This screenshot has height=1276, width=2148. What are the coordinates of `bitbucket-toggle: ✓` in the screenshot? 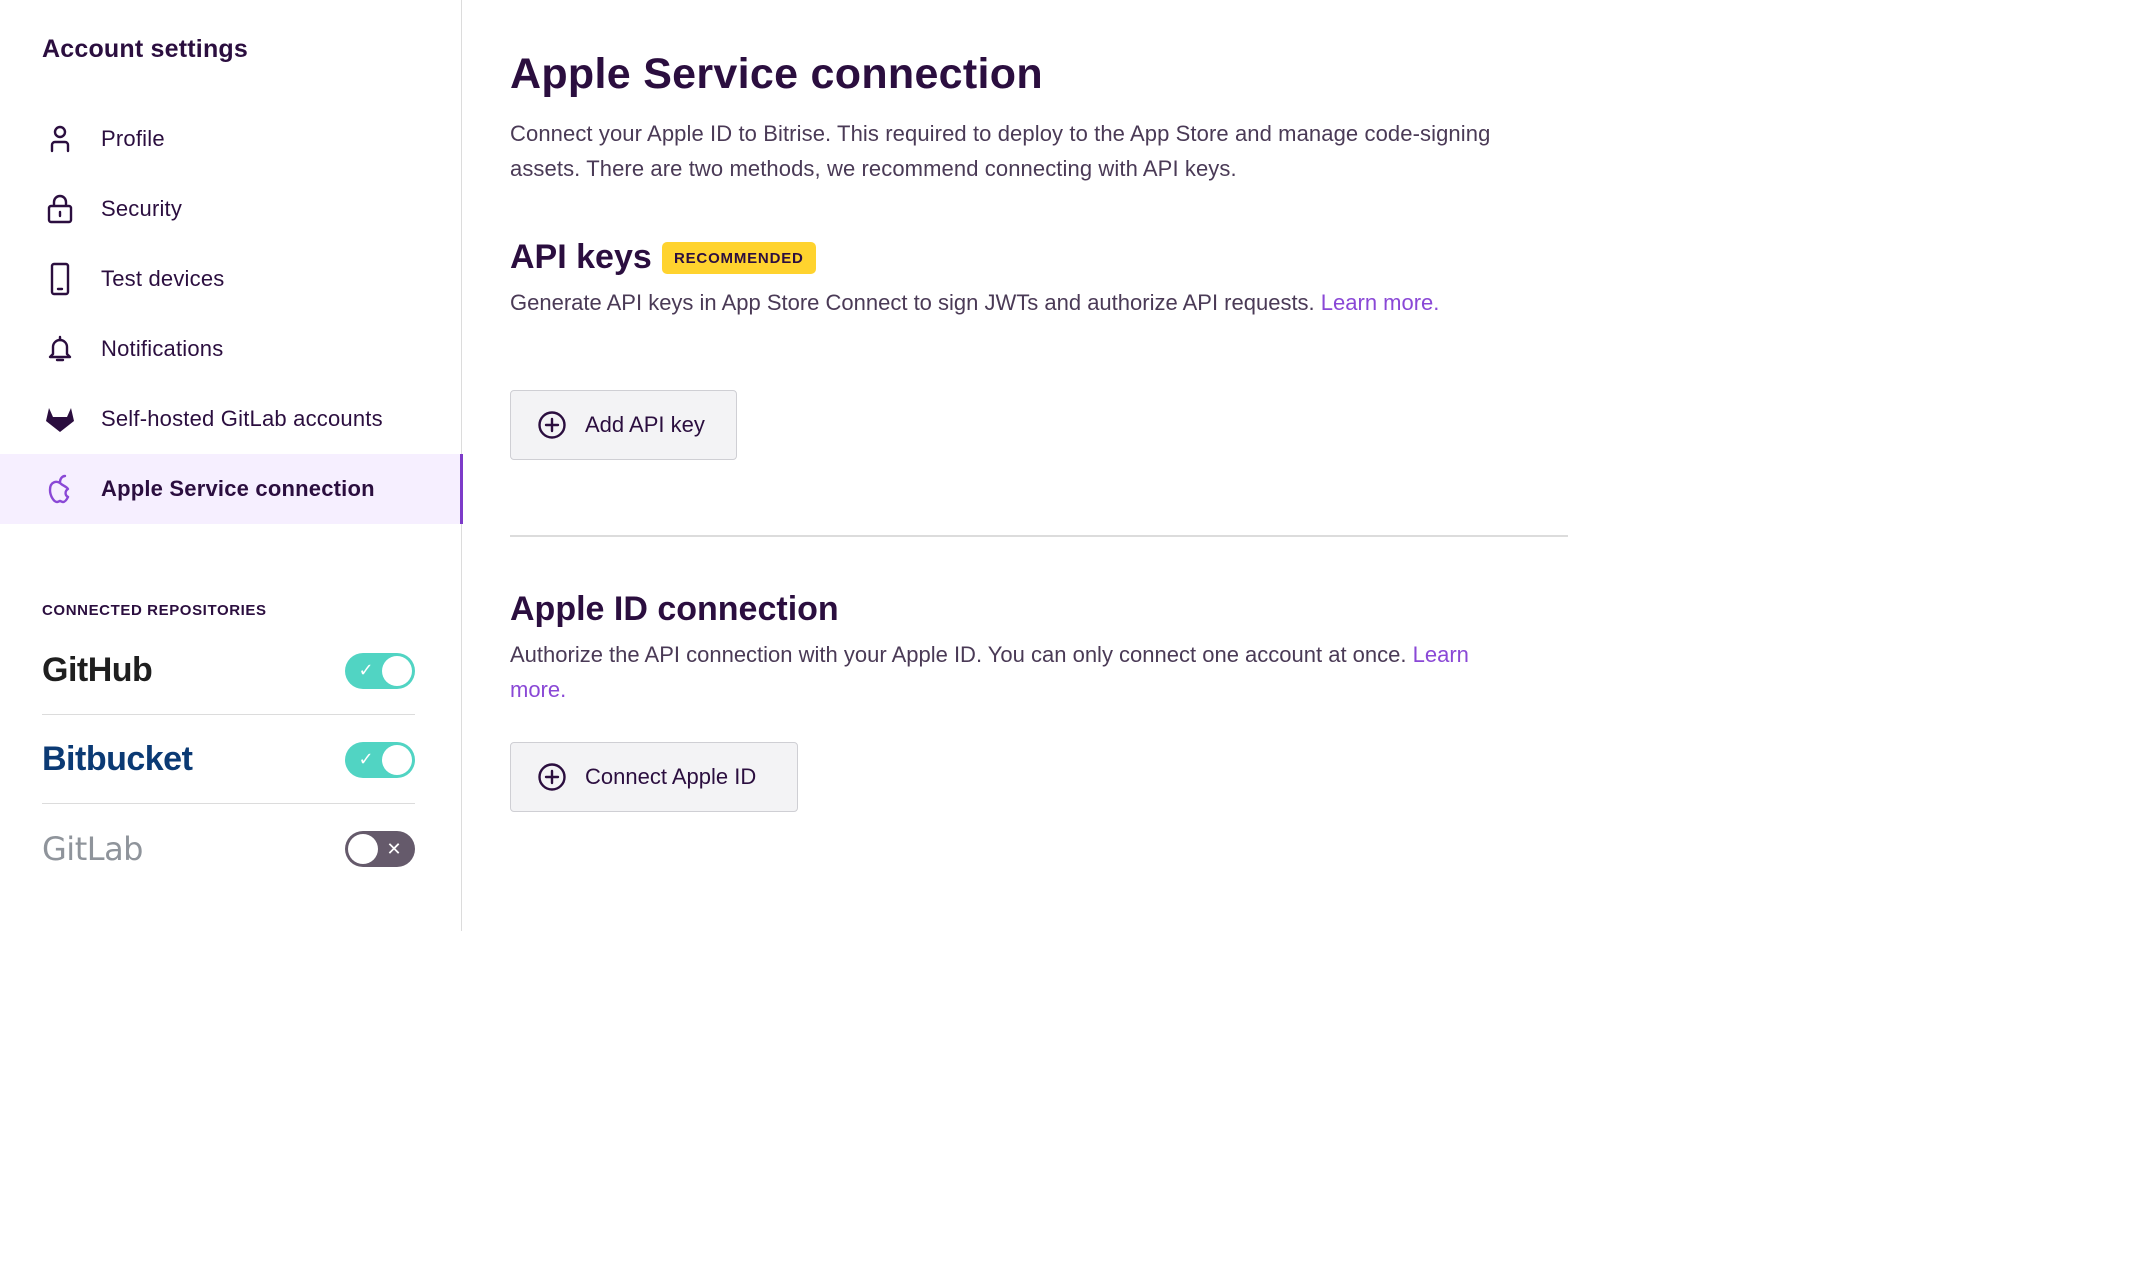 It's located at (380, 759).